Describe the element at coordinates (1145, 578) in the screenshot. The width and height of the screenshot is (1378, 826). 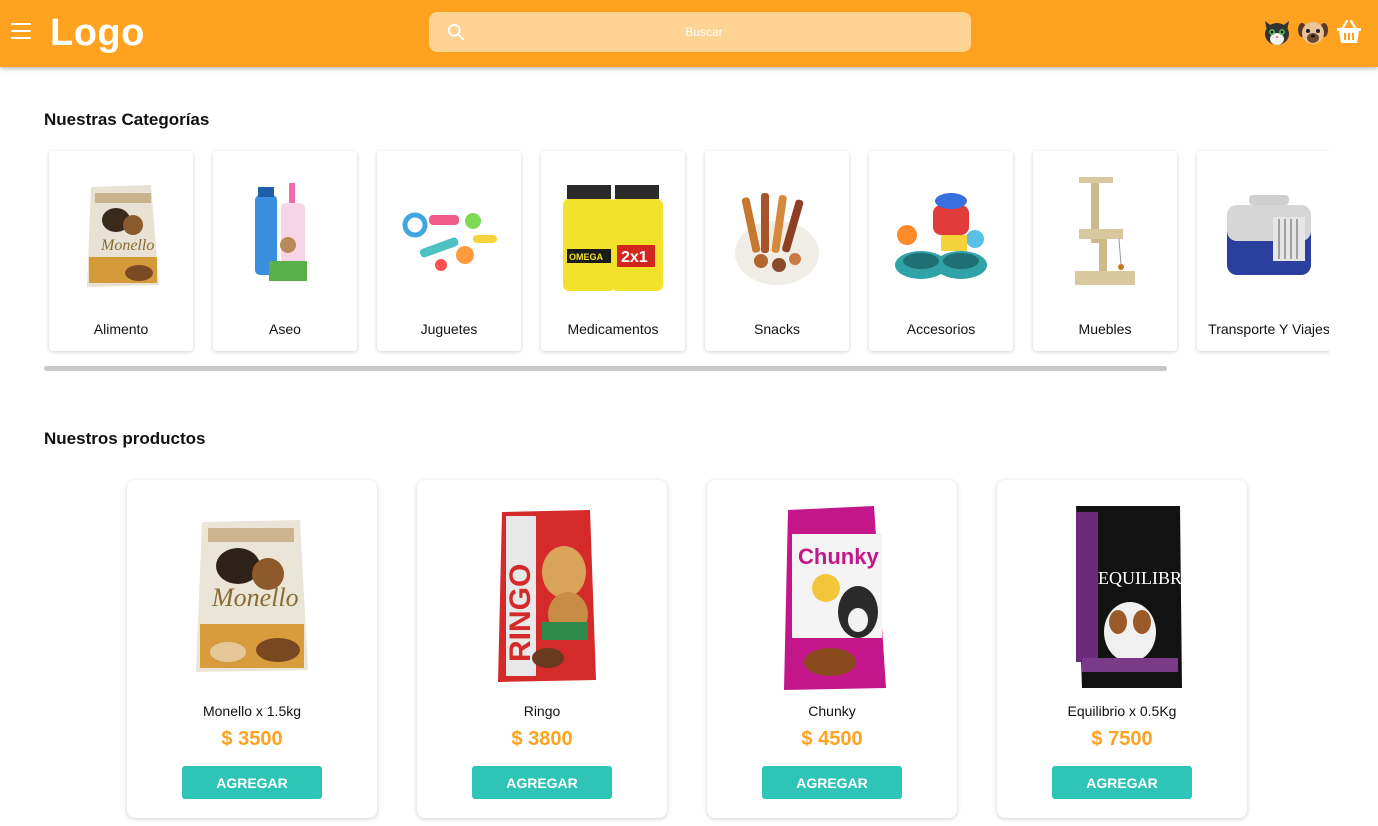
I see `svg-text: EQUILIBRIO` at that location.